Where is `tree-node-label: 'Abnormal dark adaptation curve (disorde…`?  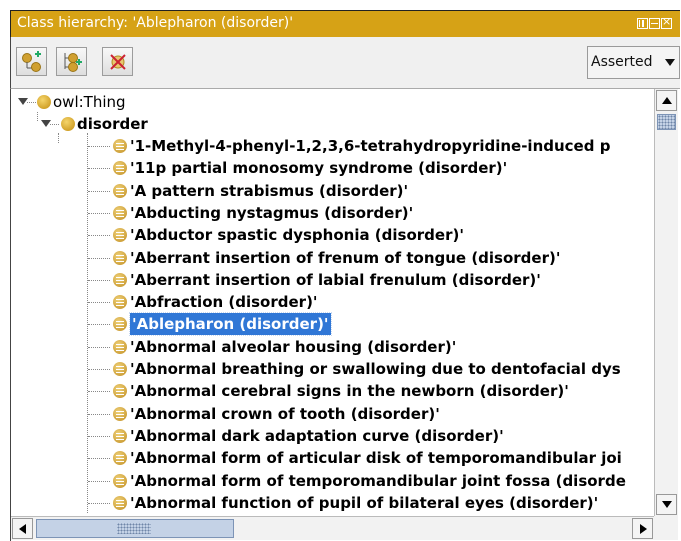 tree-node-label: 'Abnormal dark adaptation curve (disorde… is located at coordinates (317, 435).